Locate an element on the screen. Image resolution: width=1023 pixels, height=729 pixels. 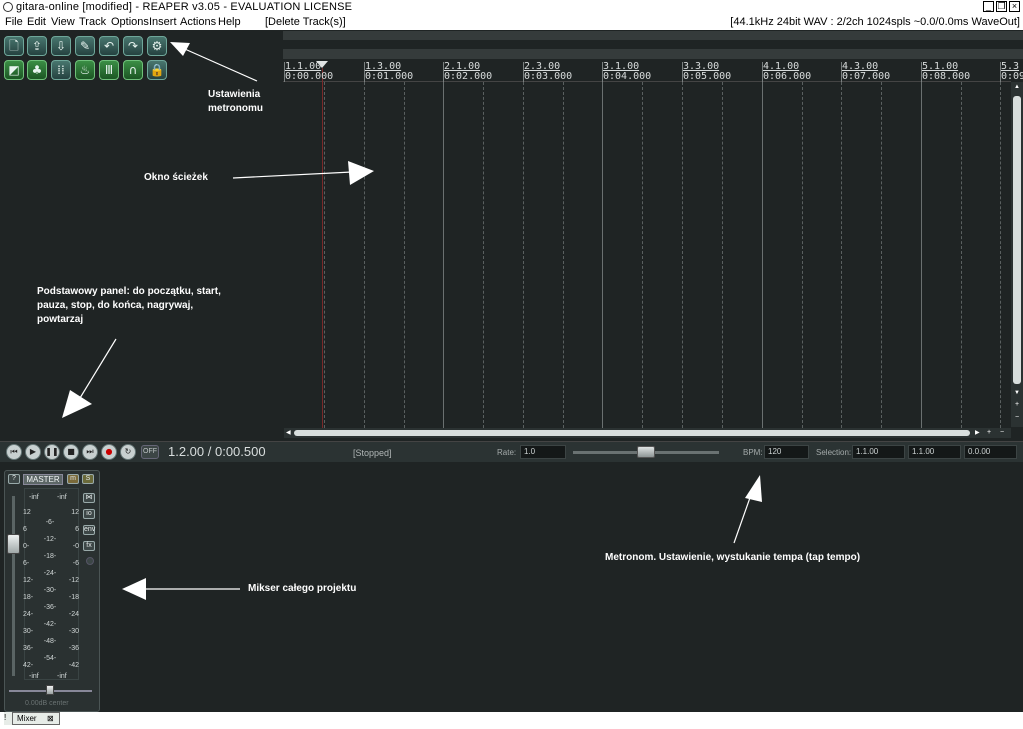
meter-scale-label: -18 is located at coordinates (73, 597).